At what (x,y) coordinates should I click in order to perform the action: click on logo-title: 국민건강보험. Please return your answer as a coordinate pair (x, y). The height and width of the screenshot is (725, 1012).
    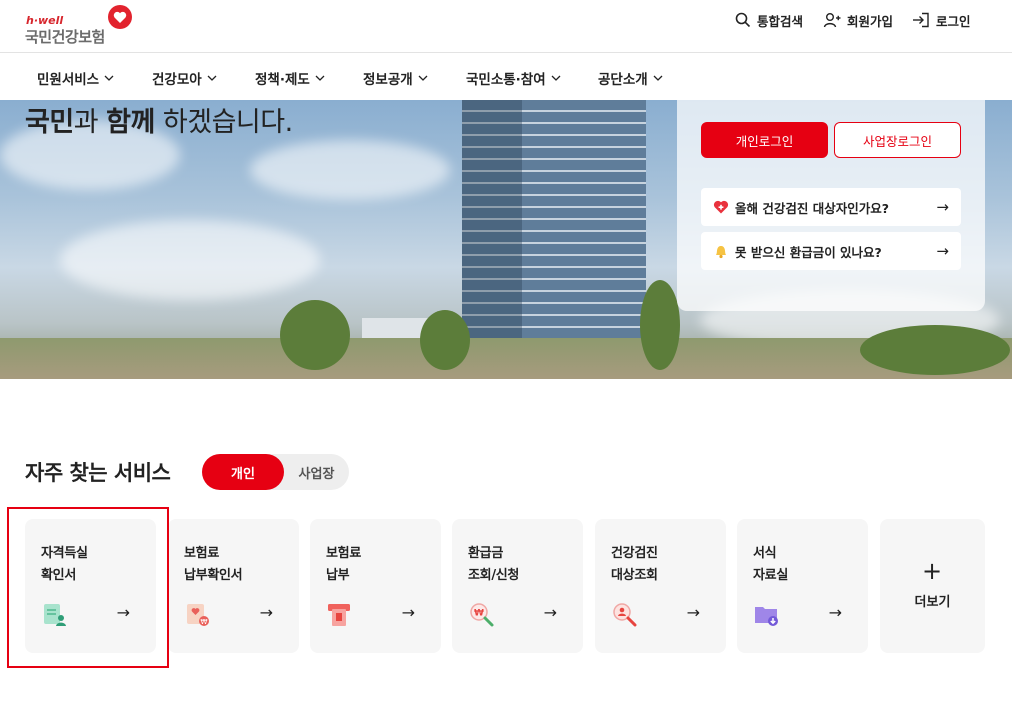
    Looking at the image, I should click on (65, 37).